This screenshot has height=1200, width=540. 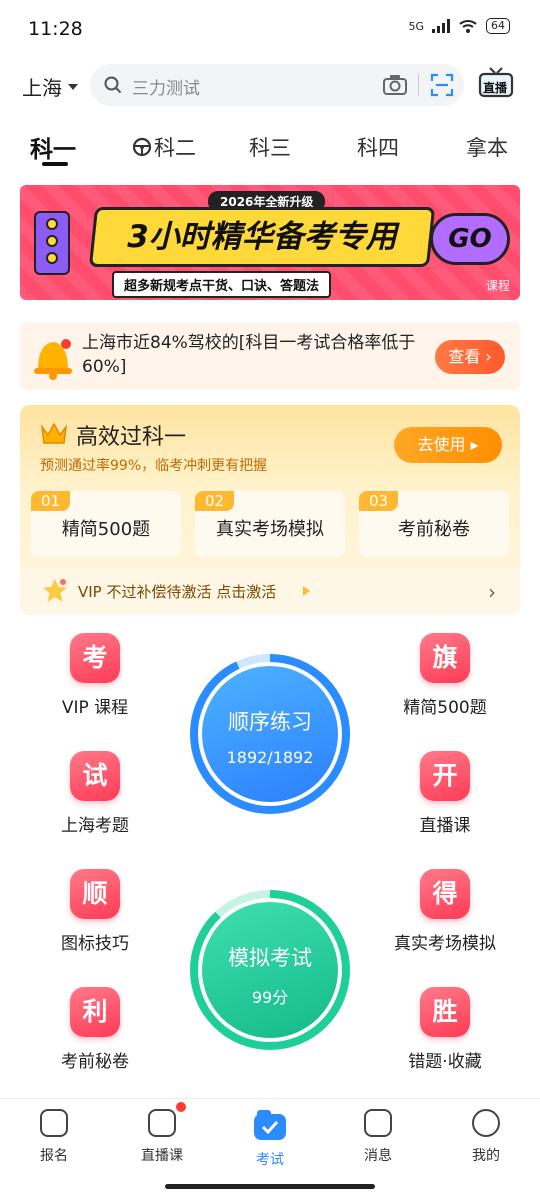 I want to click on search-icon, so click(x=113, y=85).